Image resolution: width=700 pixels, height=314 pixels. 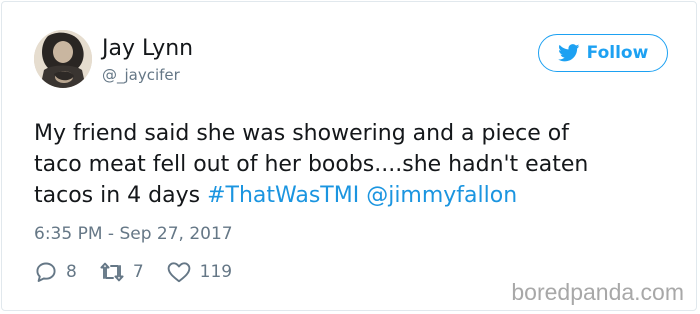 What do you see at coordinates (597, 292) in the screenshot?
I see `watermark: boredpanda.com` at bounding box center [597, 292].